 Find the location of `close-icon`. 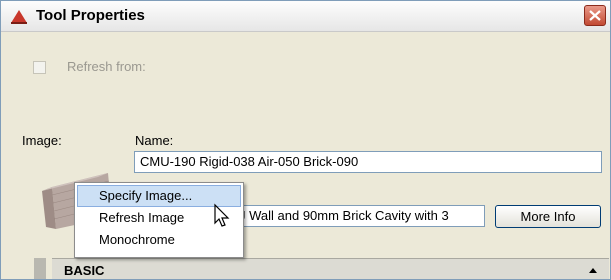

close-icon is located at coordinates (595, 15).